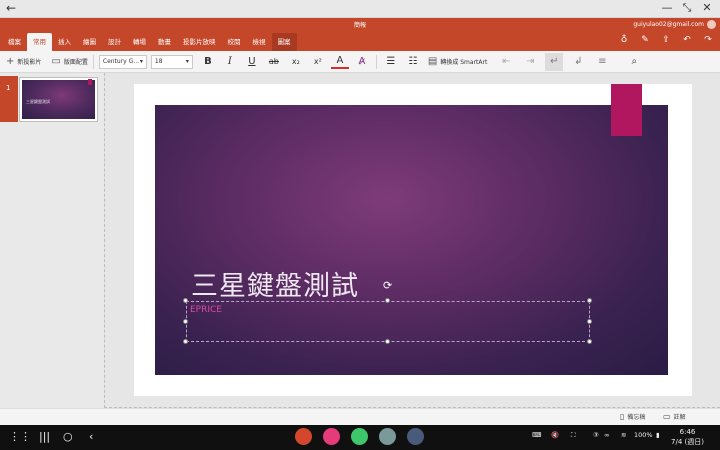 This screenshot has height=450, width=720. What do you see at coordinates (208, 62) in the screenshot?
I see `bold-button: B` at bounding box center [208, 62].